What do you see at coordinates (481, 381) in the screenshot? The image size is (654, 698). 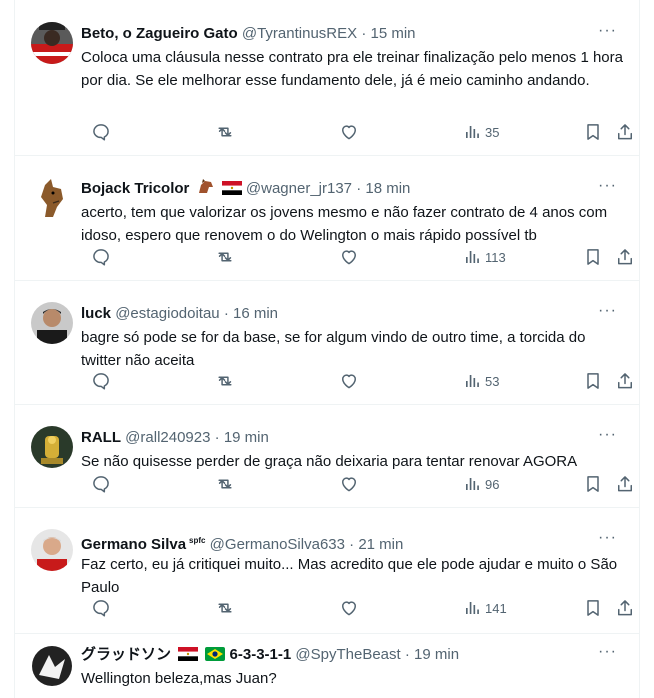 I see `views-button: 53` at bounding box center [481, 381].